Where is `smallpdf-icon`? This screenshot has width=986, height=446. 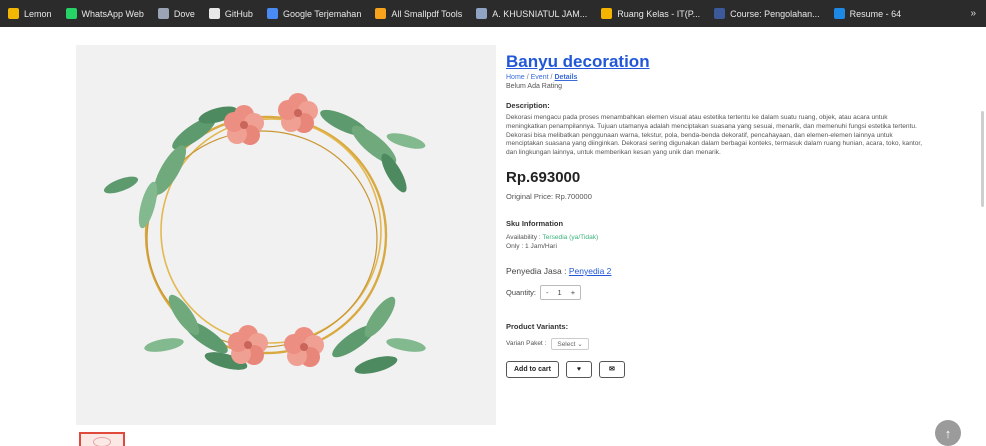
smallpdf-icon is located at coordinates (381, 13).